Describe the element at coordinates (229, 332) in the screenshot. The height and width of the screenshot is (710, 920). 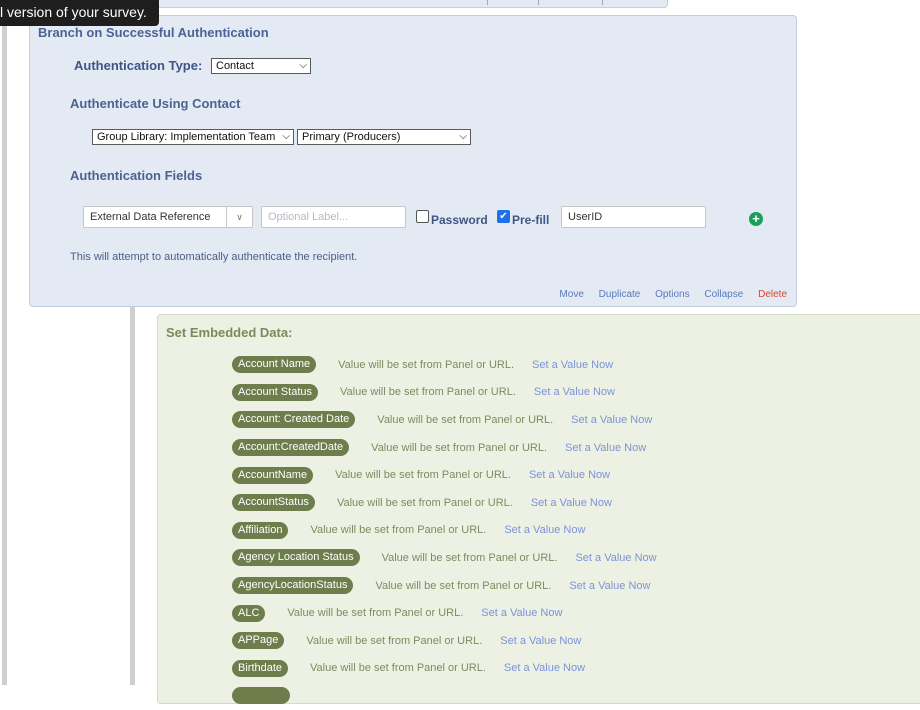
I see `block-title: Set Embedded Data:` at that location.